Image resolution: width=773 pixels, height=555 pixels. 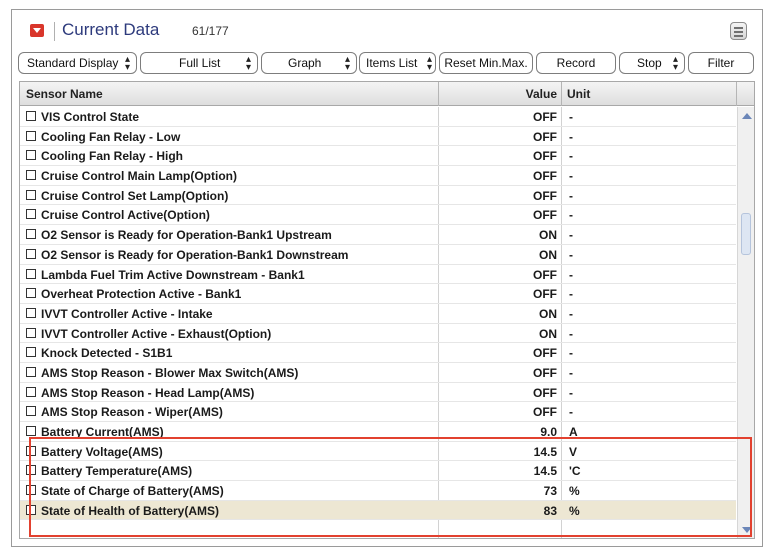 What do you see at coordinates (378, 393) in the screenshot?
I see `table-row: AMS Stop Reason - Head Lamp(AMS) OFF -` at bounding box center [378, 393].